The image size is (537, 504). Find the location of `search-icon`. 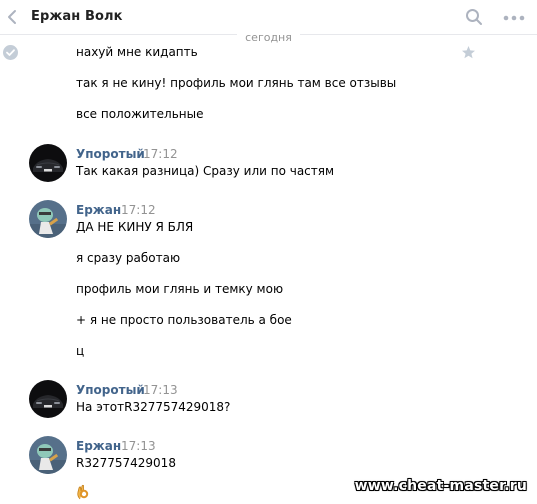

search-icon is located at coordinates (474, 17).